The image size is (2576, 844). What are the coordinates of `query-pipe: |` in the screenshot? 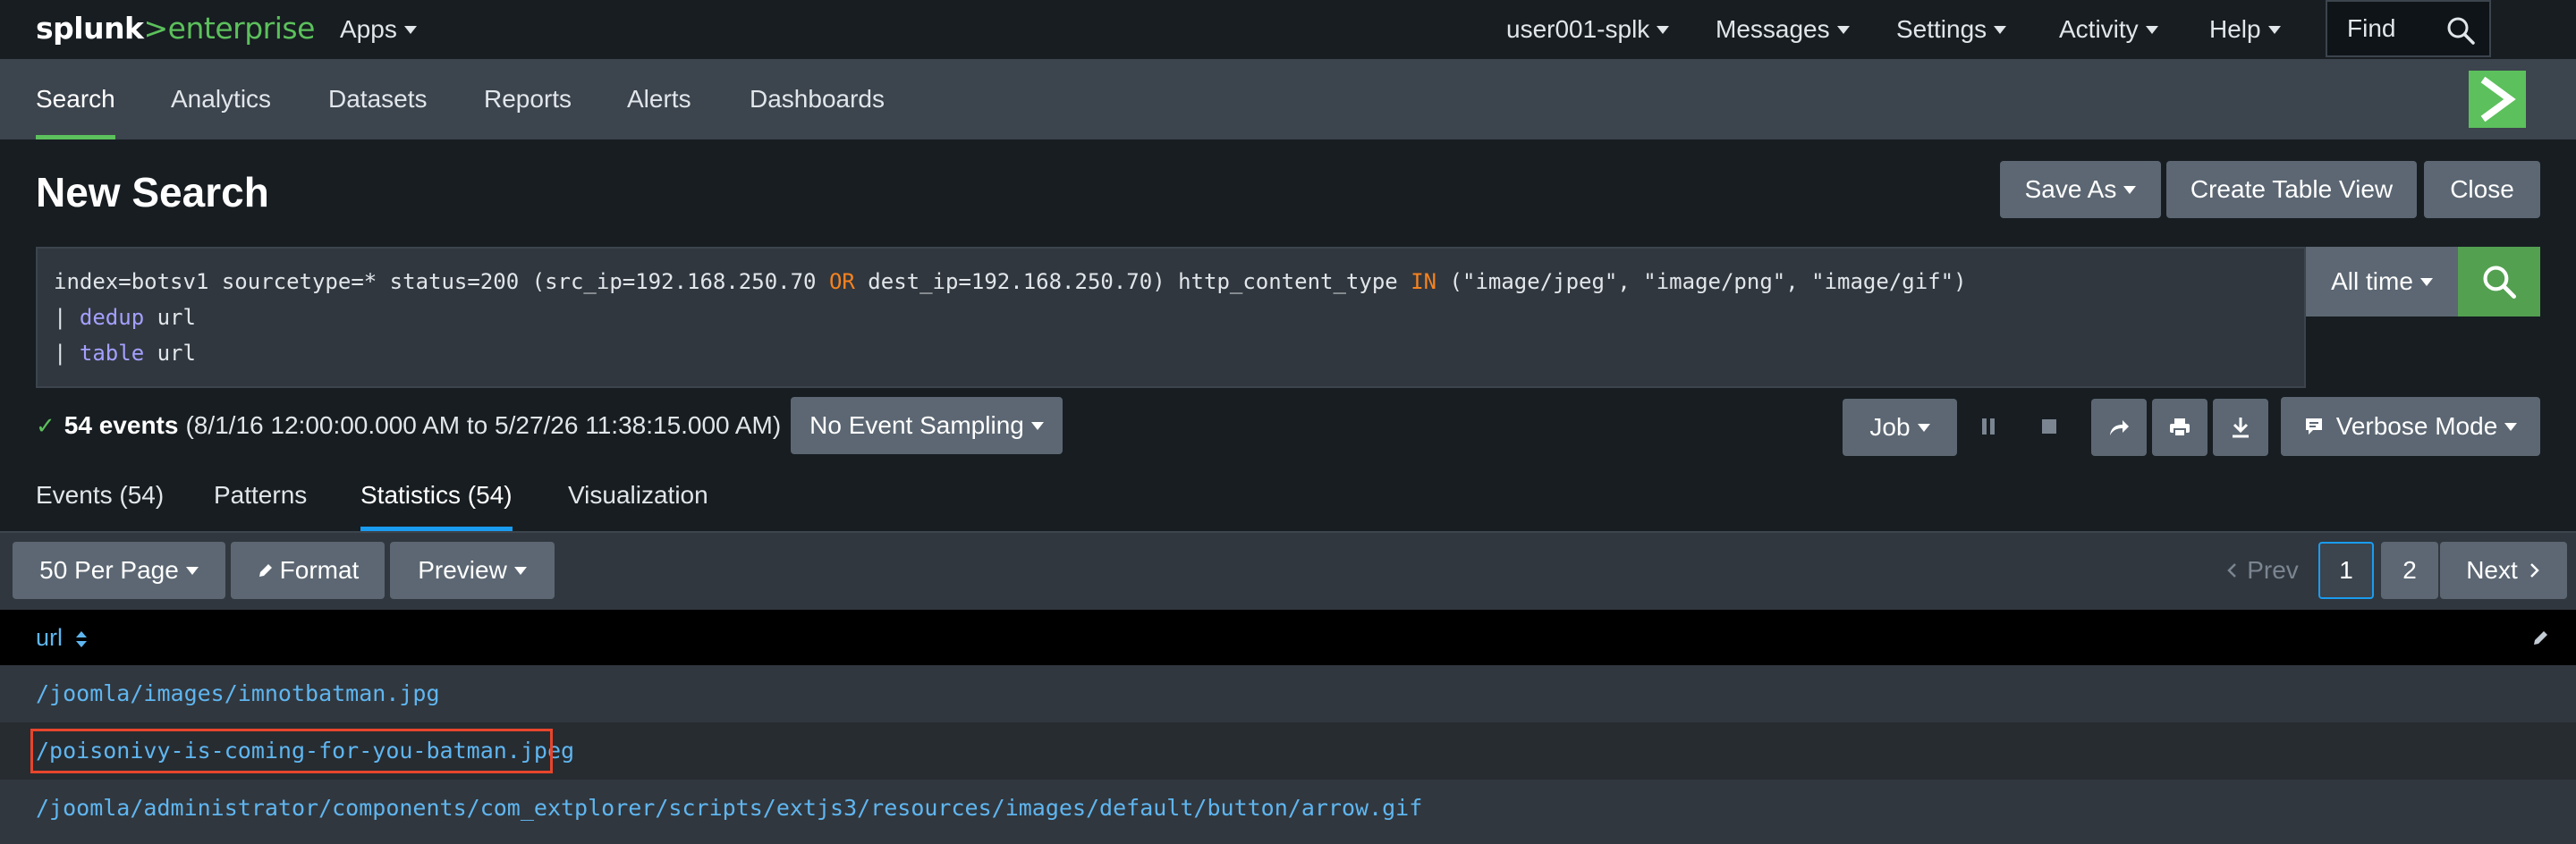 It's located at (67, 353).